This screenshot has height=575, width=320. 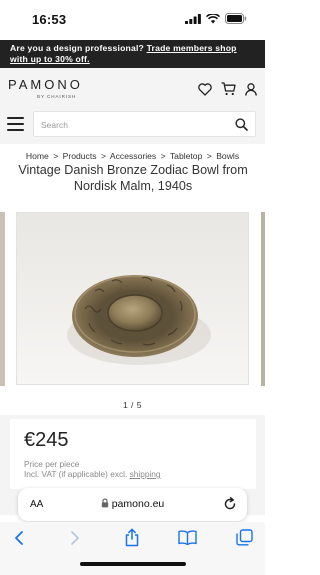 I want to click on price-value: €245, so click(x=46, y=440).